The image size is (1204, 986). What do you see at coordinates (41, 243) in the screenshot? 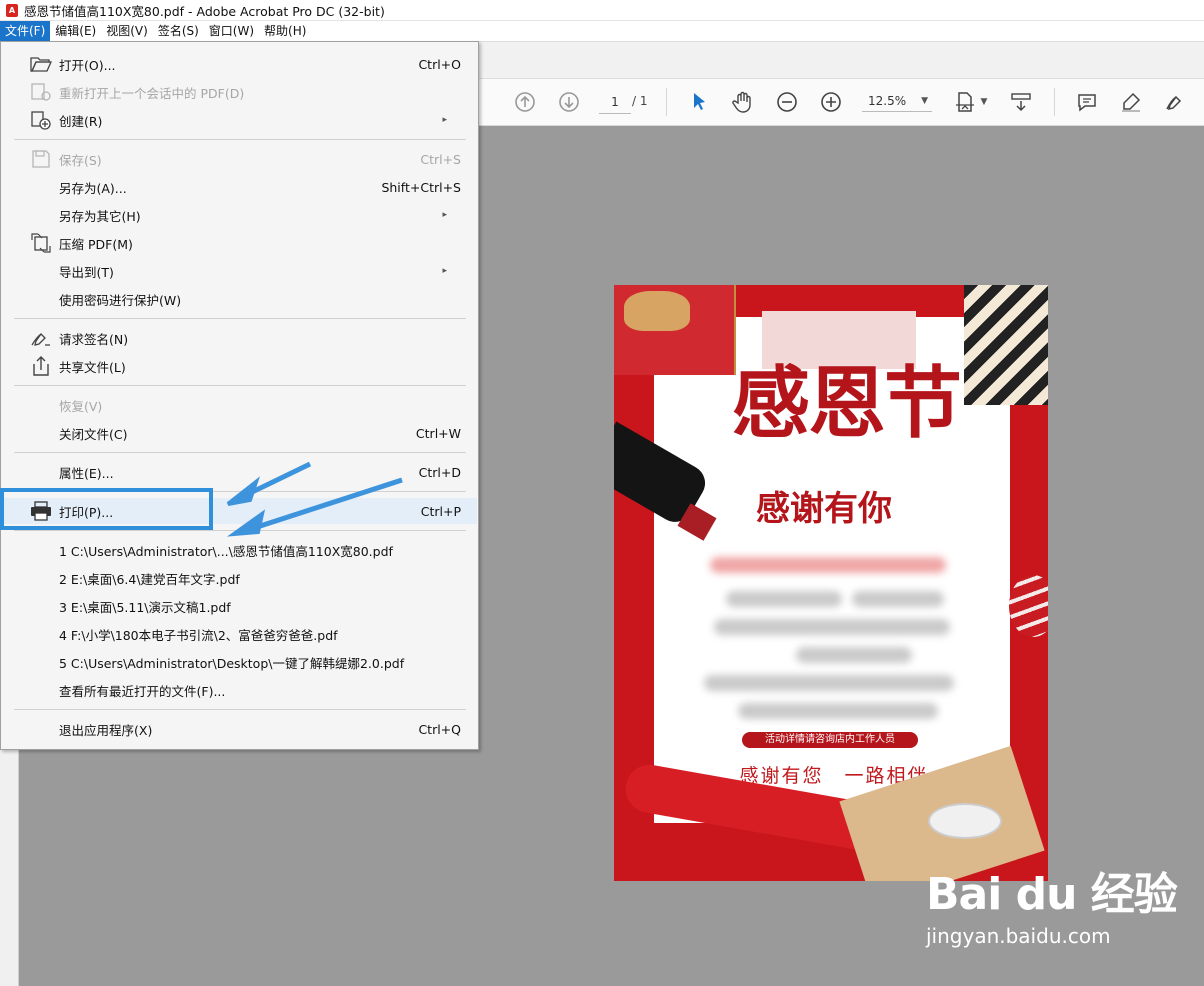
I see `compress-icon` at bounding box center [41, 243].